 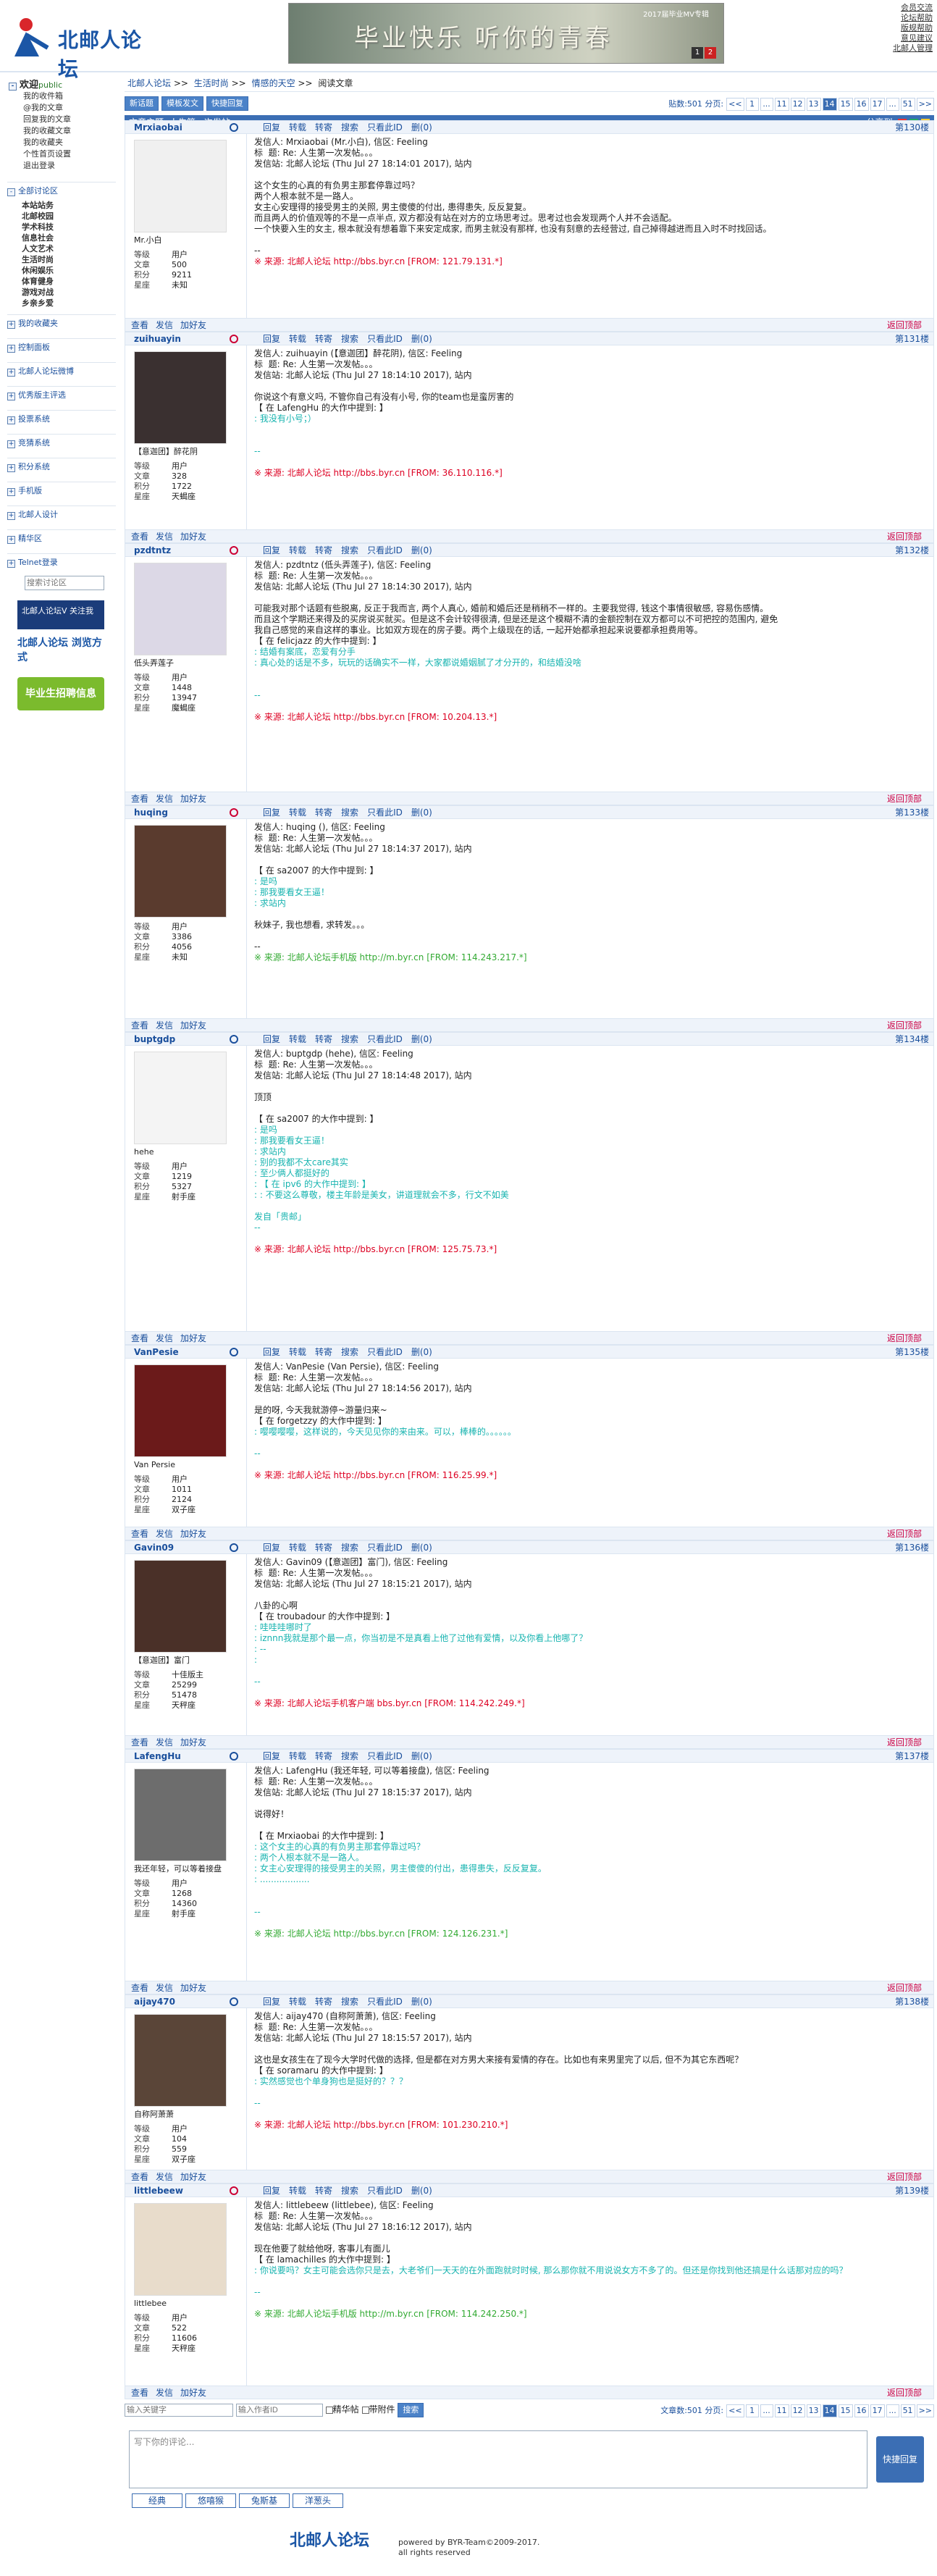 I want to click on browse-ad: 北邮人论坛 浏览方式, so click(x=60, y=654).